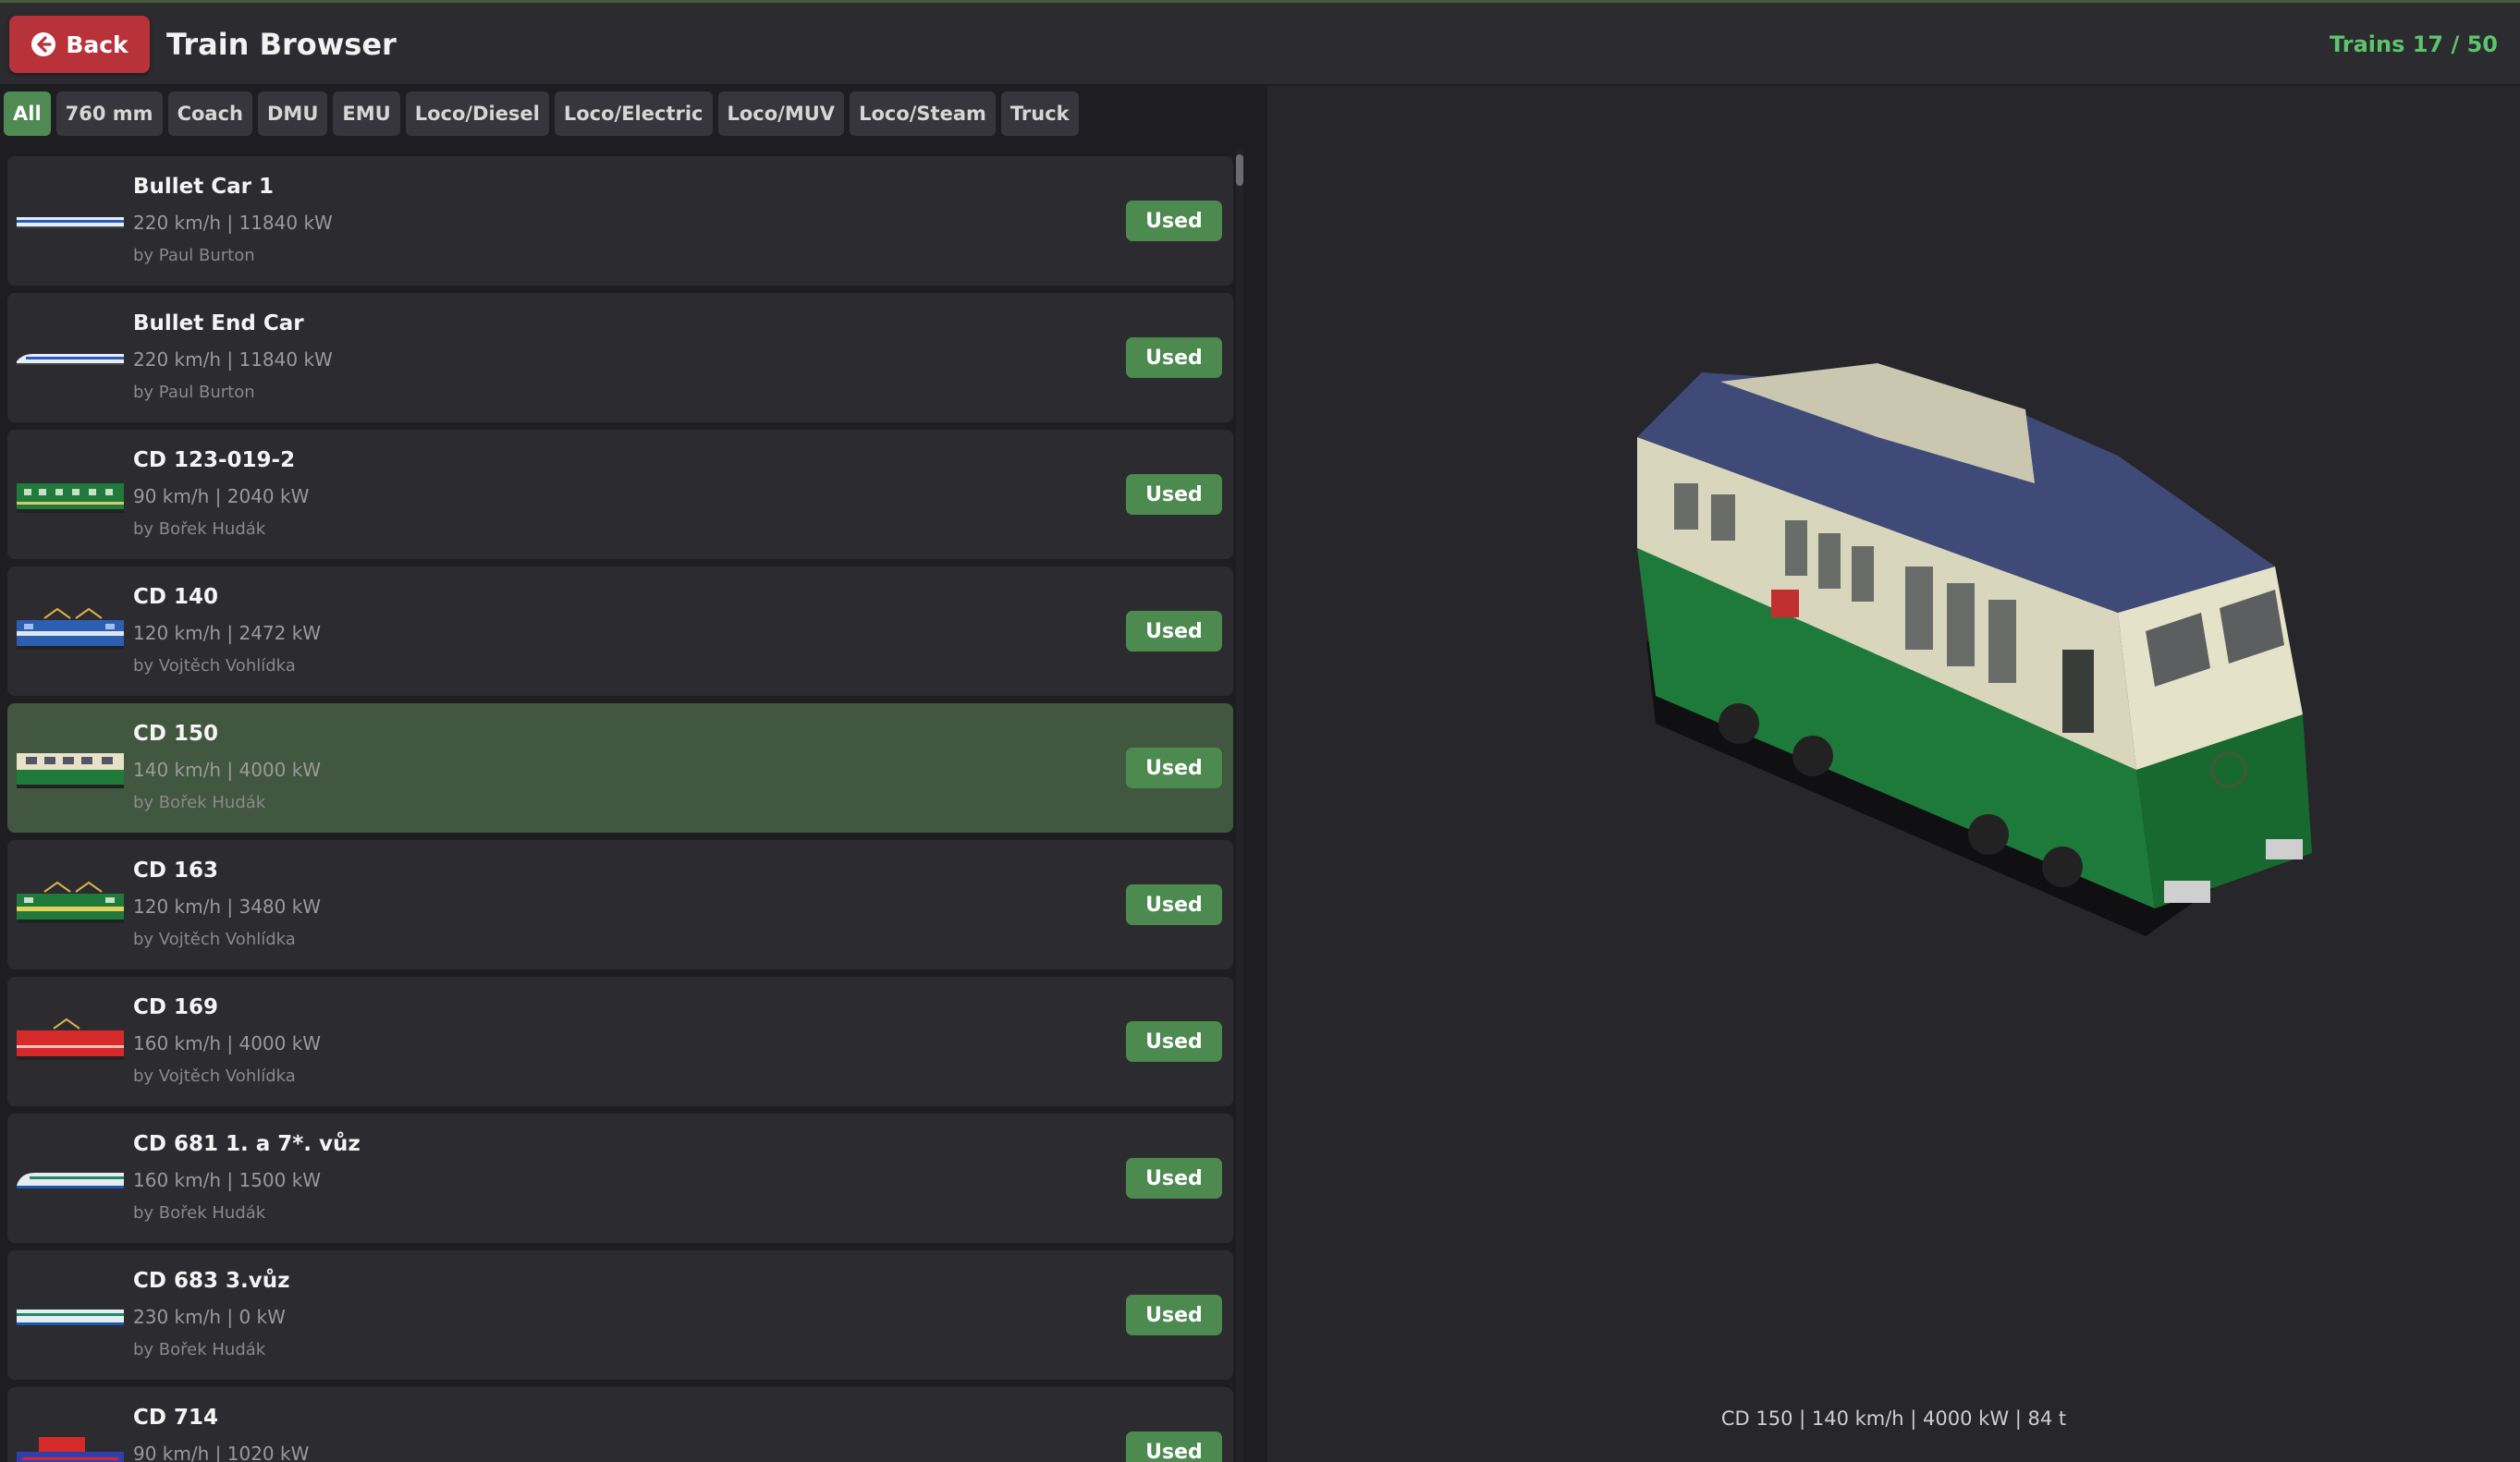 This screenshot has width=2520, height=1462. I want to click on filter-chip-loco-diesel: Loco/Diesel, so click(477, 114).